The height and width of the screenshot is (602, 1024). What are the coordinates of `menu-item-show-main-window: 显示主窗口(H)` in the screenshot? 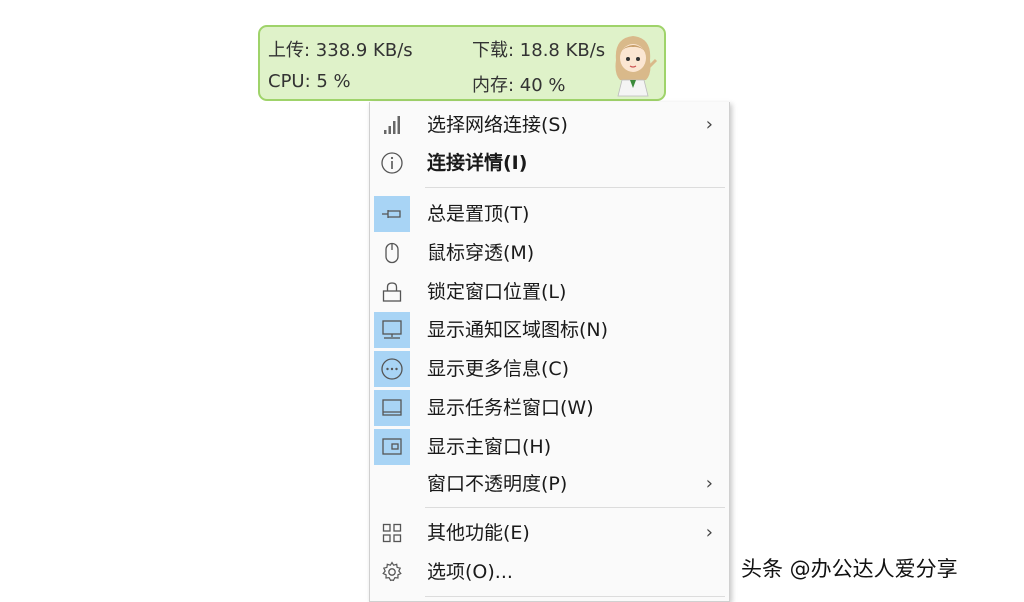 It's located at (549, 447).